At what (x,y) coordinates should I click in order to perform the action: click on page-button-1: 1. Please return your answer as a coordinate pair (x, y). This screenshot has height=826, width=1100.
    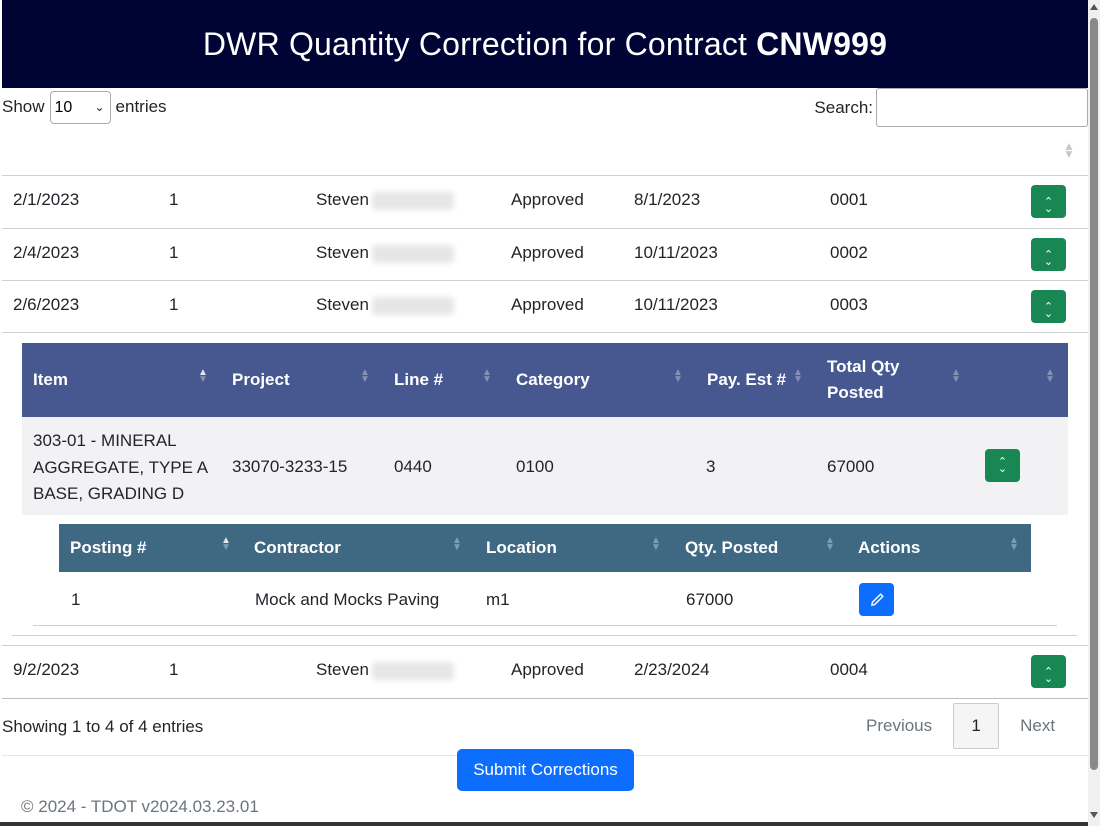
    Looking at the image, I should click on (976, 726).